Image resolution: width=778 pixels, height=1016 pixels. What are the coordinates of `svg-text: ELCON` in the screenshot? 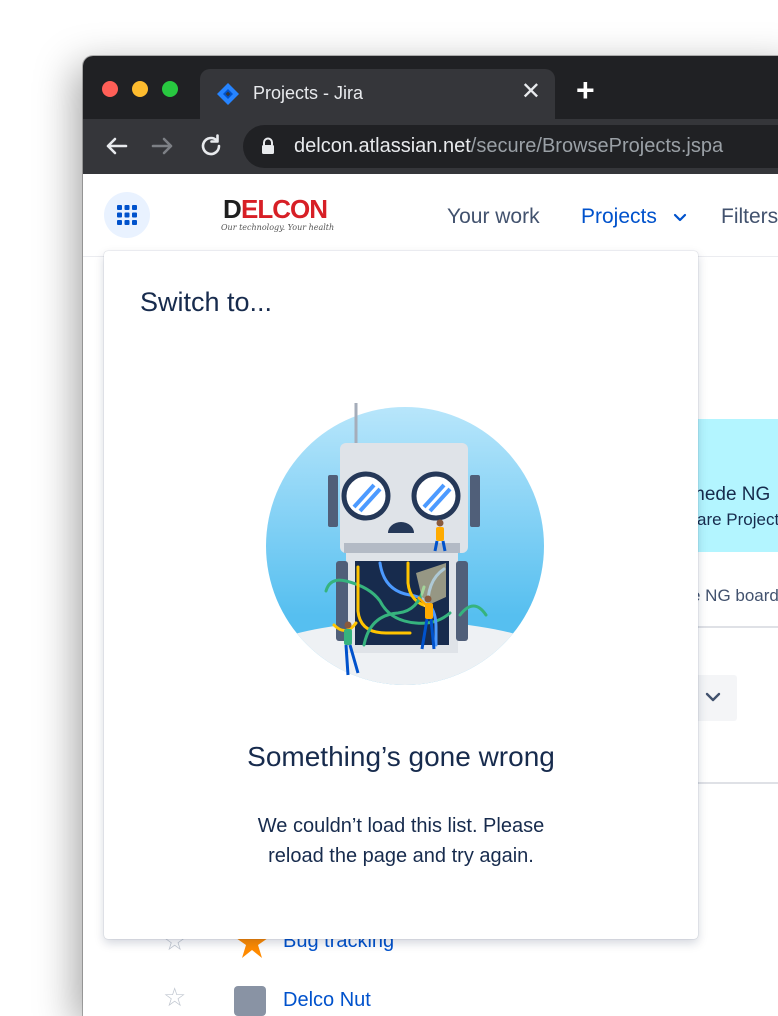 It's located at (284, 209).